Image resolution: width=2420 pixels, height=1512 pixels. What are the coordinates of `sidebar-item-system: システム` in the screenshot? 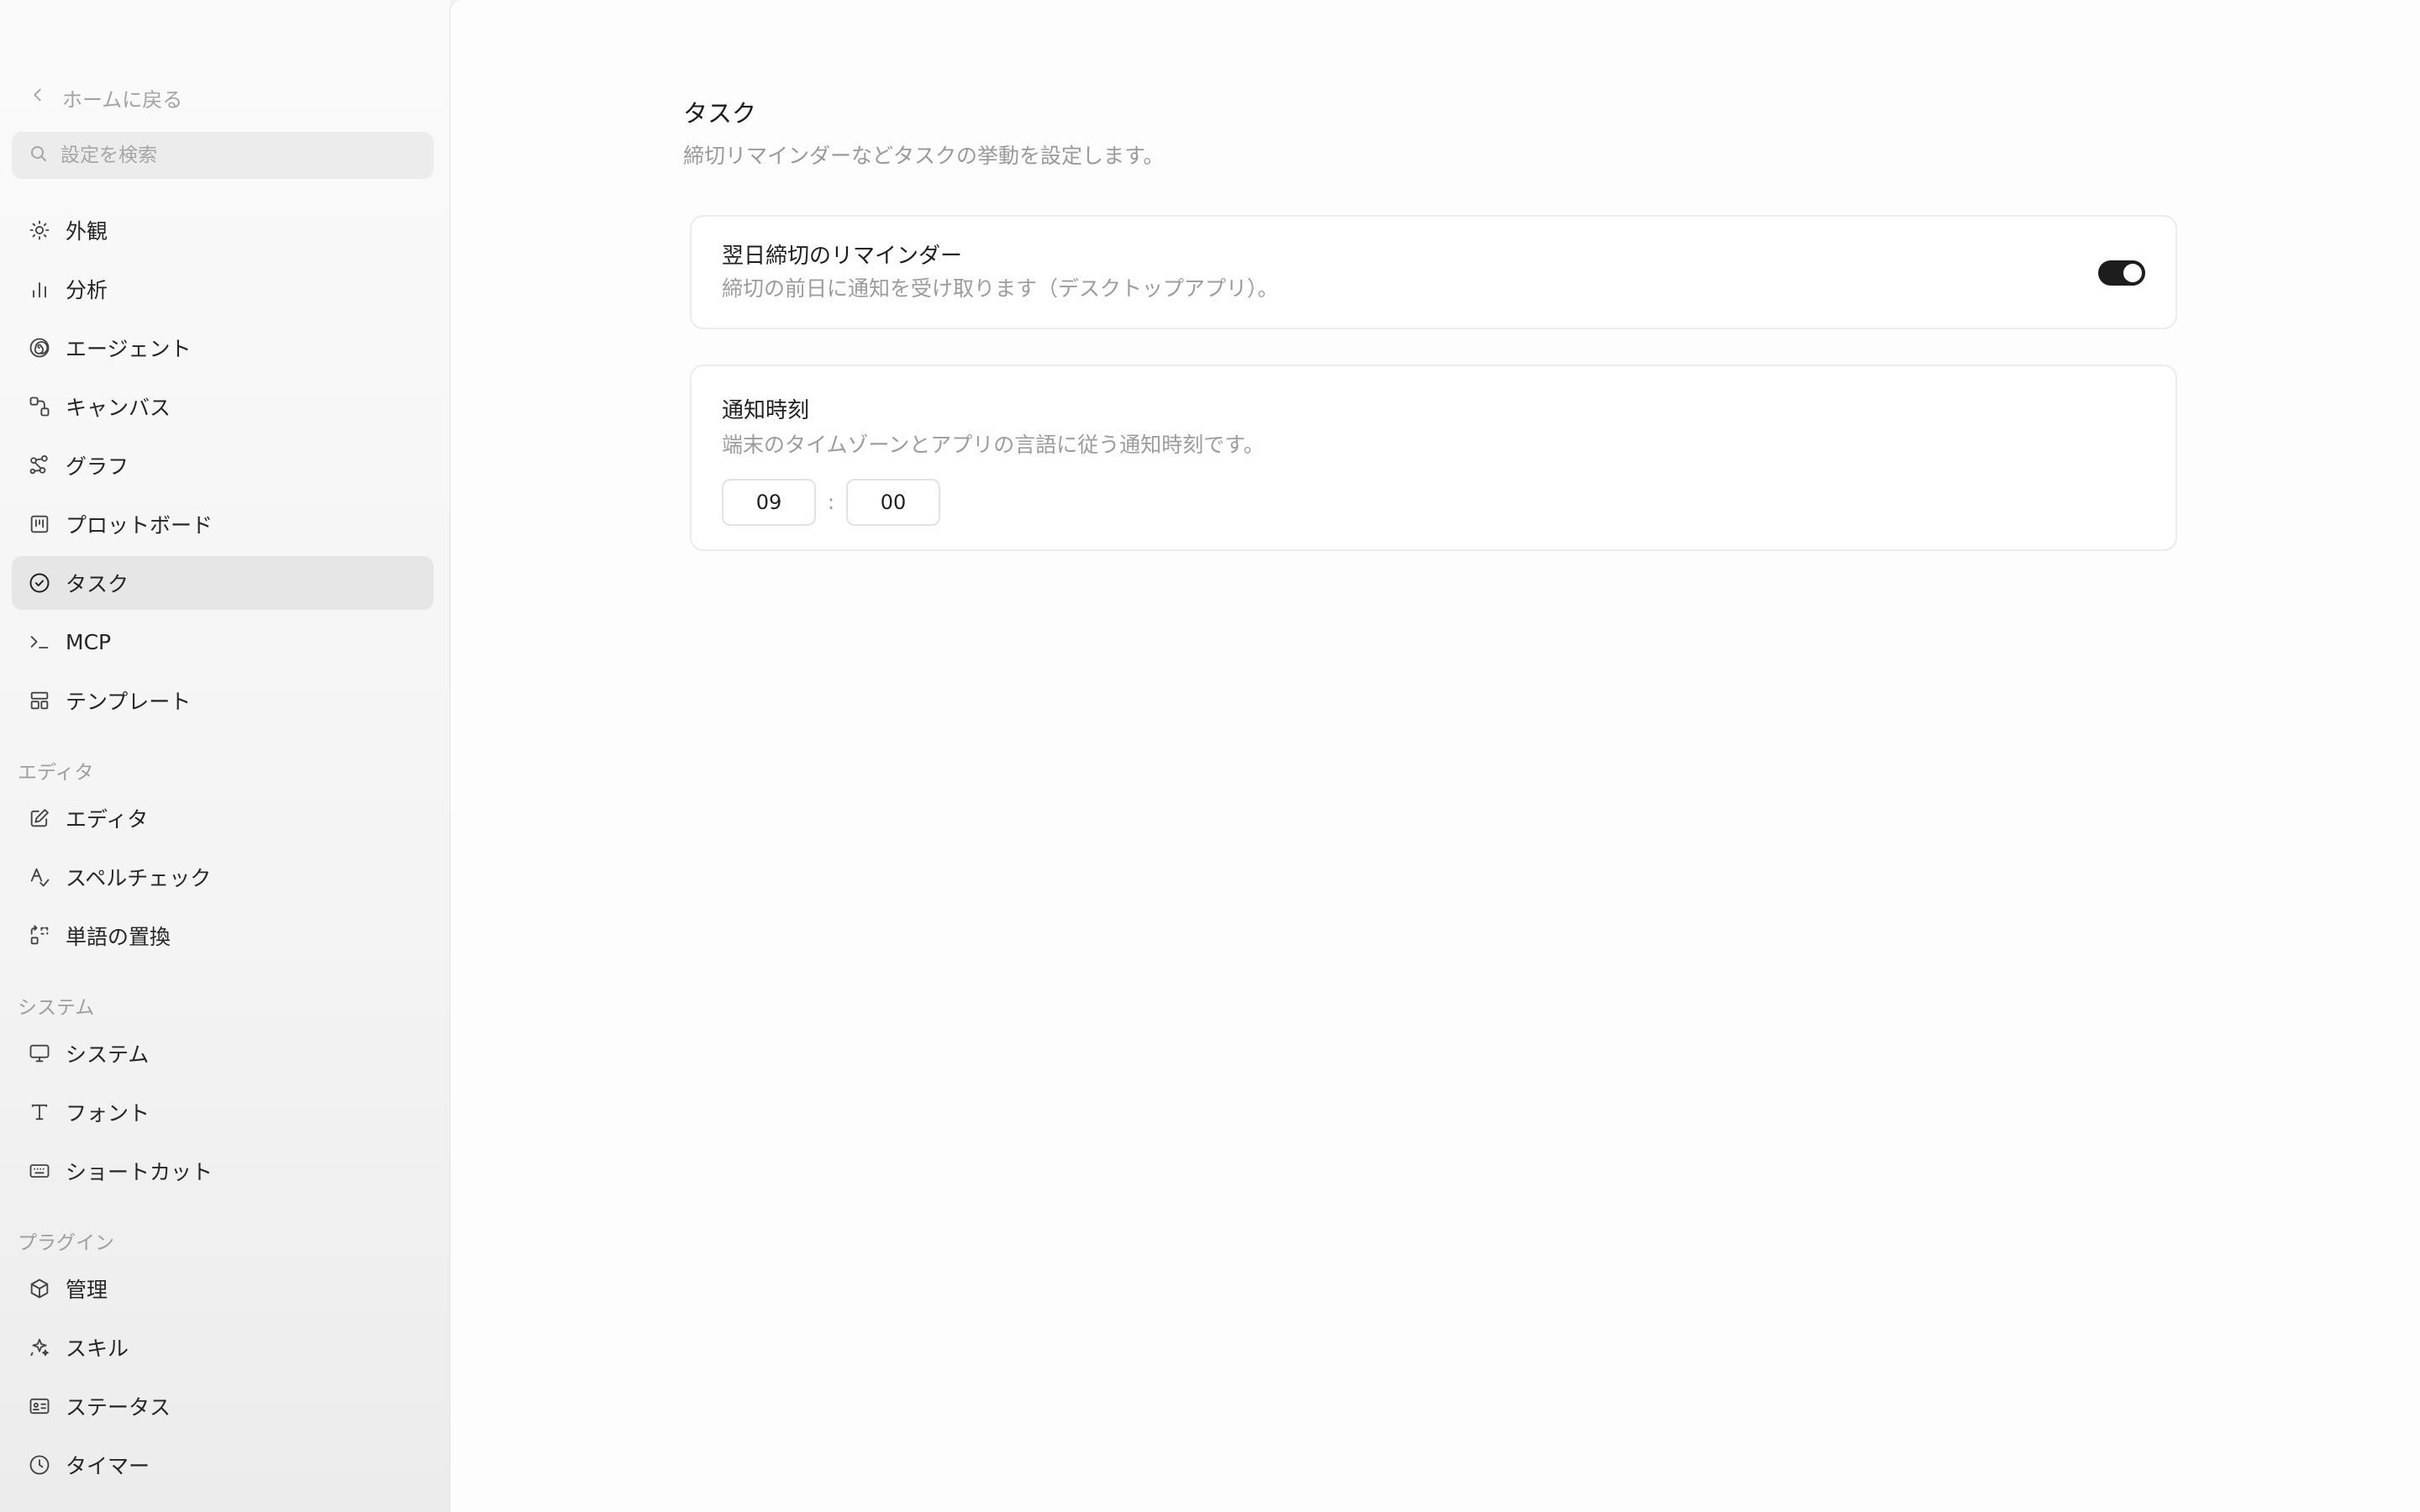 It's located at (223, 1053).